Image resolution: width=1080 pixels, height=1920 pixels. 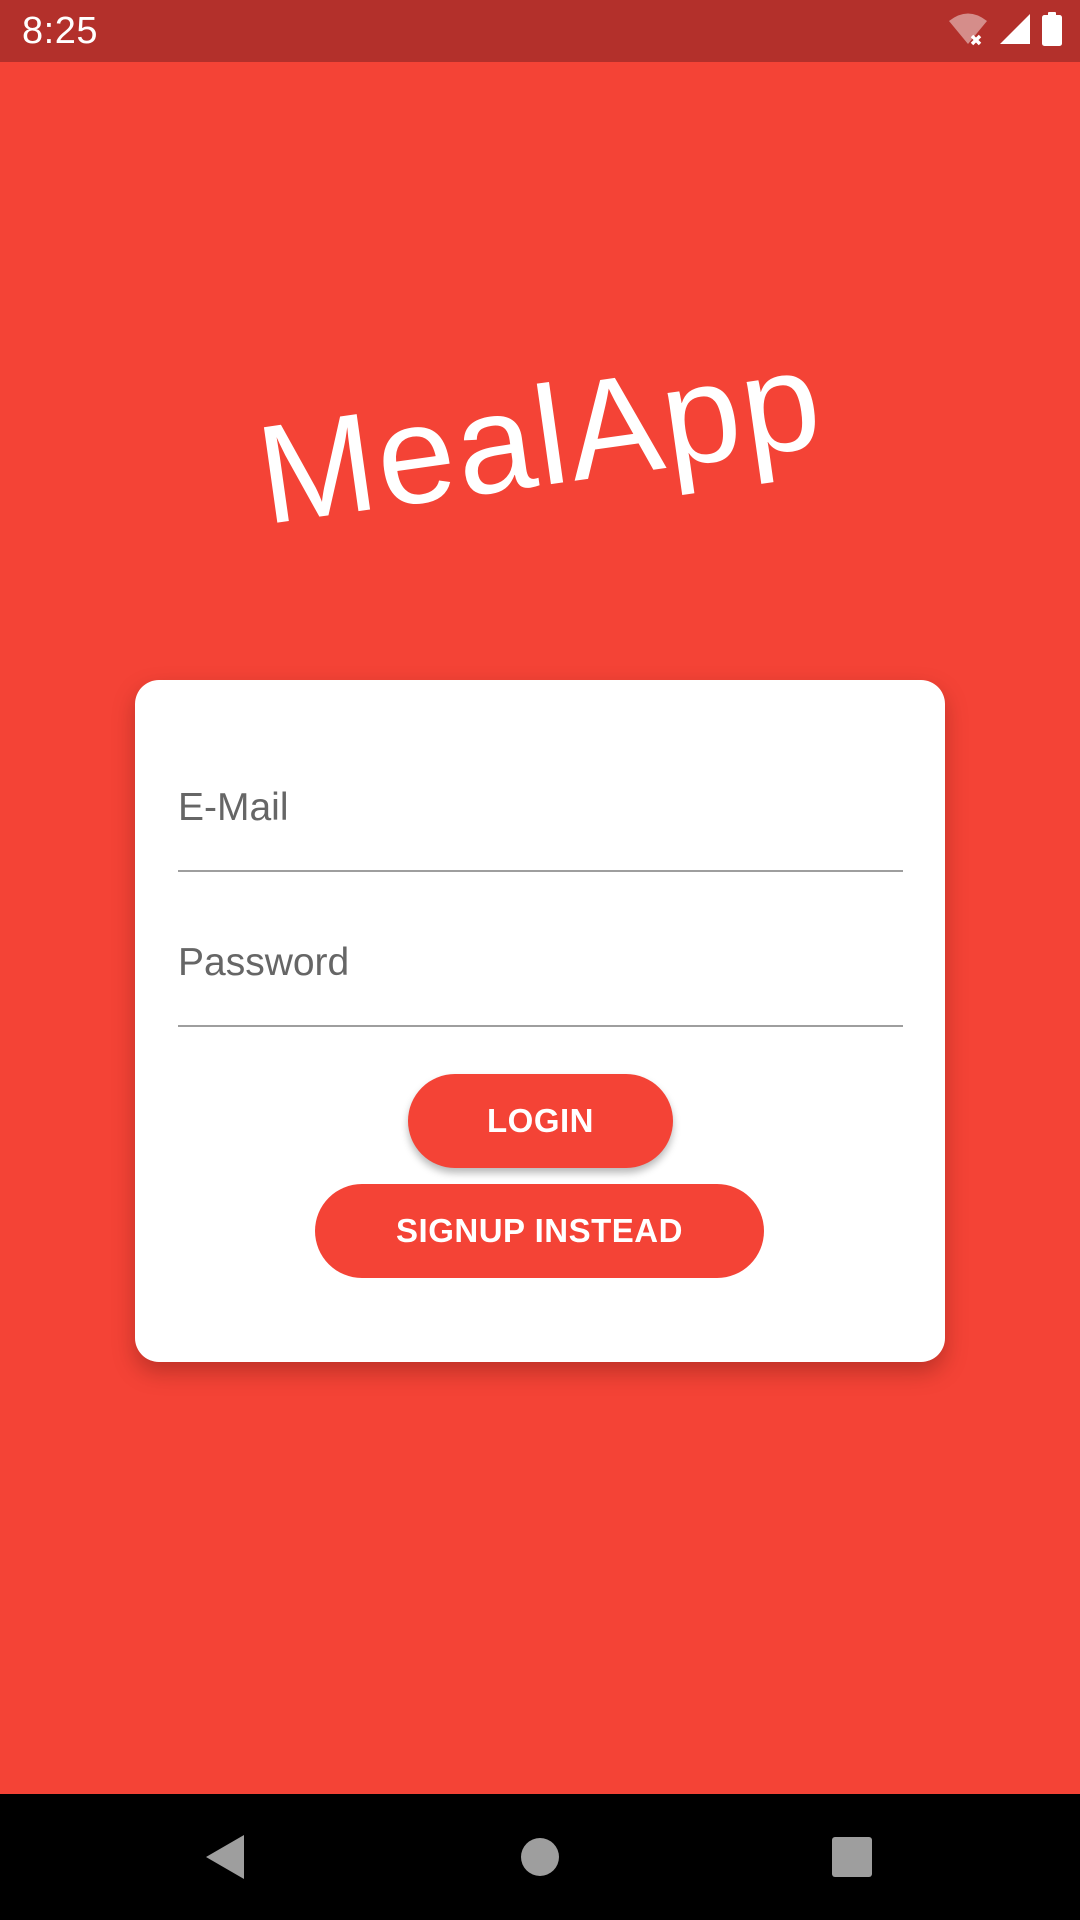 What do you see at coordinates (264, 962) in the screenshot?
I see `password-placeholder: Password` at bounding box center [264, 962].